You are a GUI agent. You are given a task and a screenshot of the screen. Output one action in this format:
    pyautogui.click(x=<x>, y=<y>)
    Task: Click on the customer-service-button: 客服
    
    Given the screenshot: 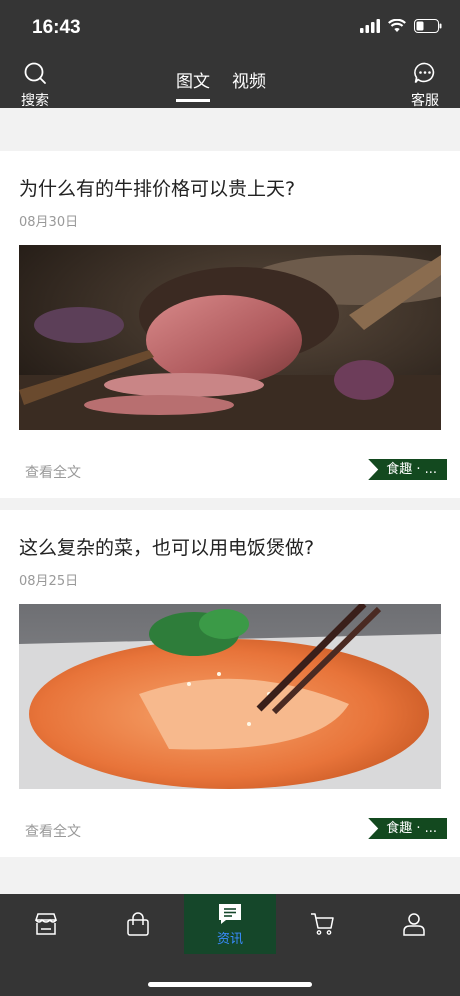 What is the action you would take?
    pyautogui.click(x=425, y=85)
    